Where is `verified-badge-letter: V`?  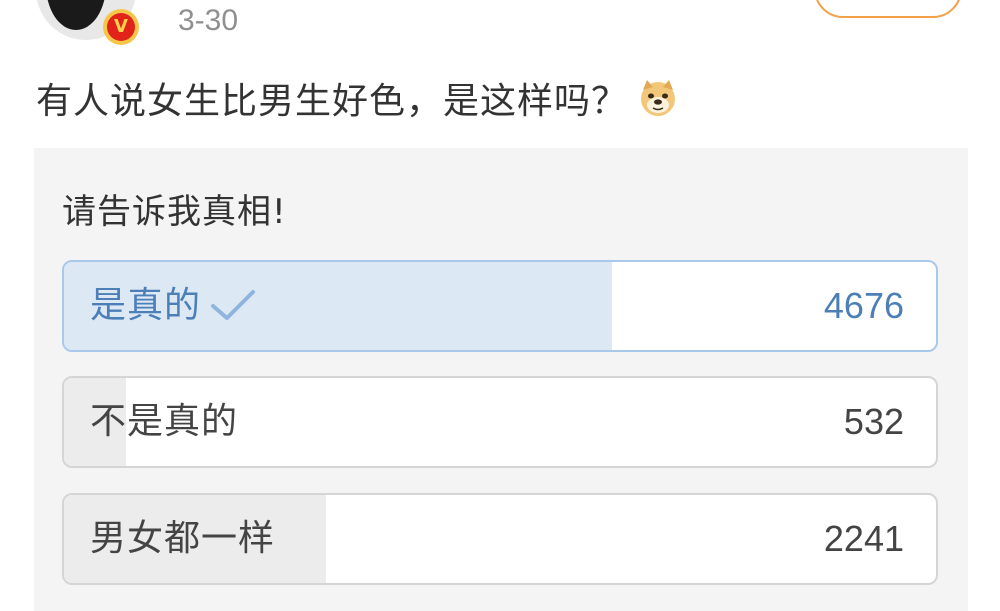 verified-badge-letter: V is located at coordinates (121, 27).